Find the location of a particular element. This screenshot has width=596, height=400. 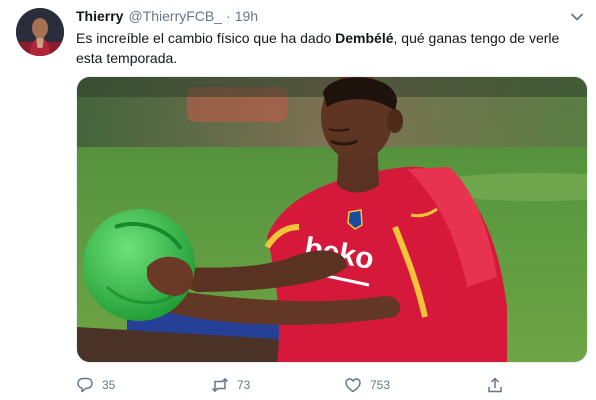

retweet-button: 73 is located at coordinates (230, 385).